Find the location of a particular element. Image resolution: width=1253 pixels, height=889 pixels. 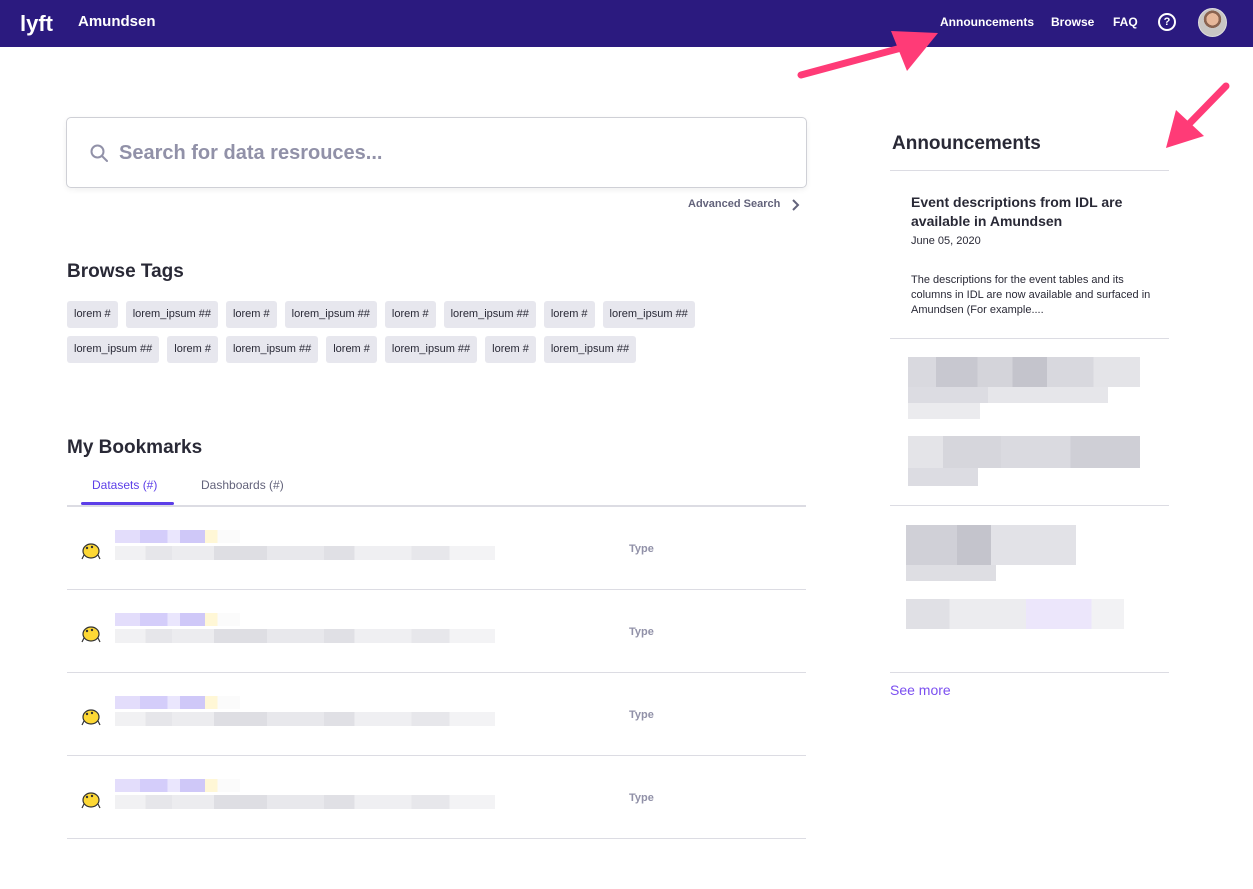

advanced-search-link: Advanced Search is located at coordinates (734, 204).